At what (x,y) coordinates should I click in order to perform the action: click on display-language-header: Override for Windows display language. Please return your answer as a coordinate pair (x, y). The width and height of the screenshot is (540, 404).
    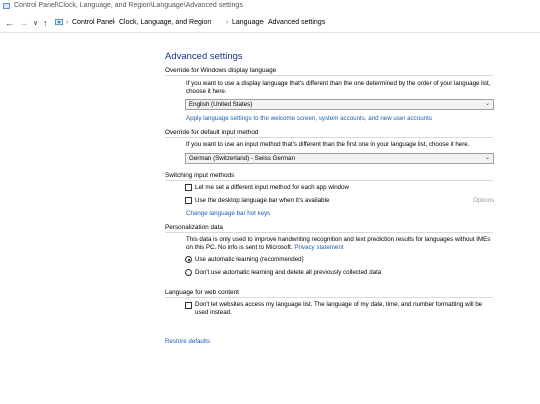
    Looking at the image, I should click on (329, 71).